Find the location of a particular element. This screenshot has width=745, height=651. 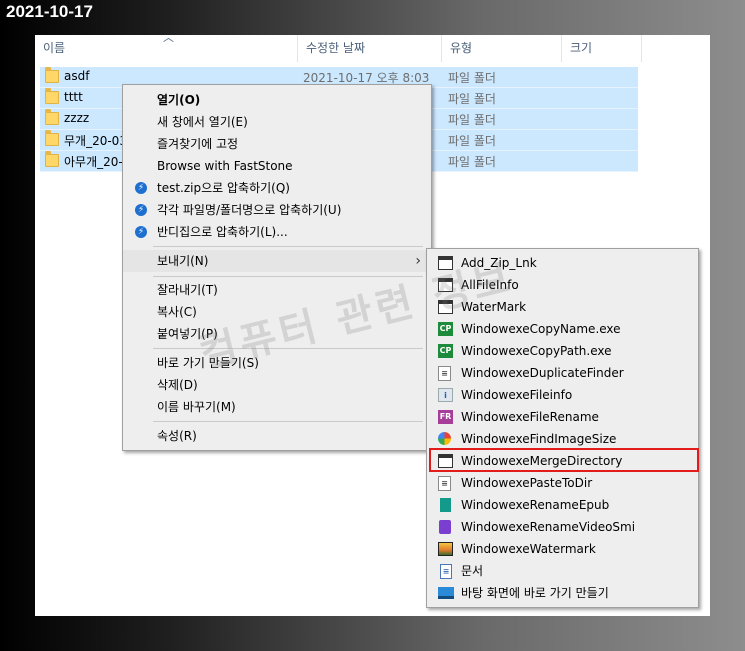

info-icon: i is located at coordinates (445, 395).